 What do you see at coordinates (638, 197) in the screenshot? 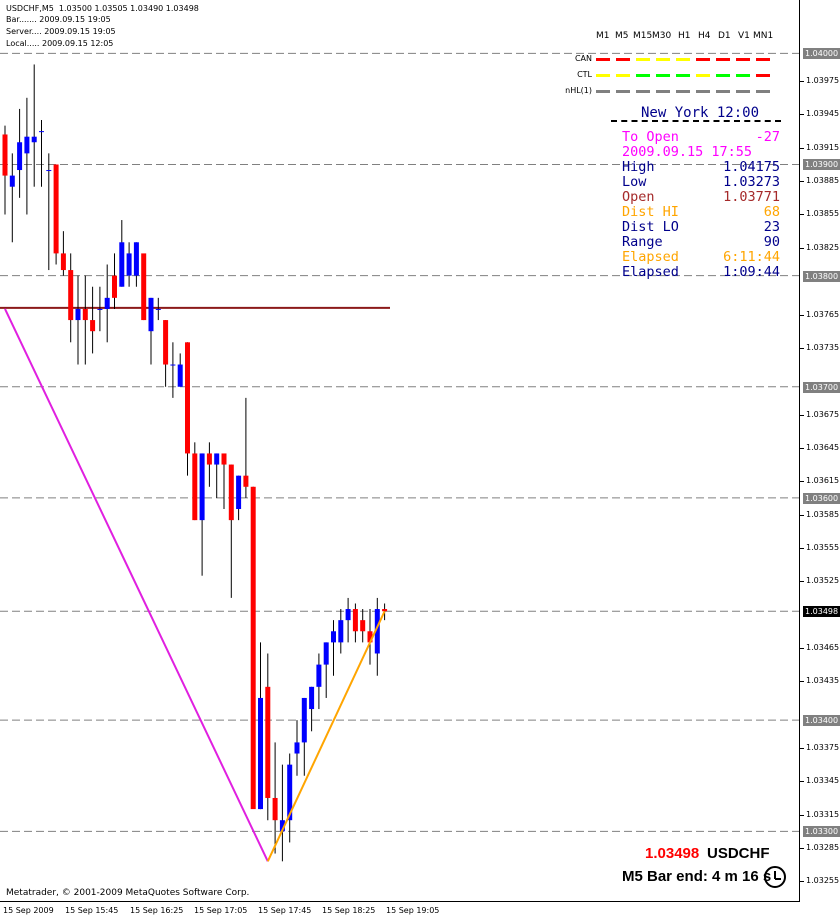
I see `info-key: Open` at bounding box center [638, 197].